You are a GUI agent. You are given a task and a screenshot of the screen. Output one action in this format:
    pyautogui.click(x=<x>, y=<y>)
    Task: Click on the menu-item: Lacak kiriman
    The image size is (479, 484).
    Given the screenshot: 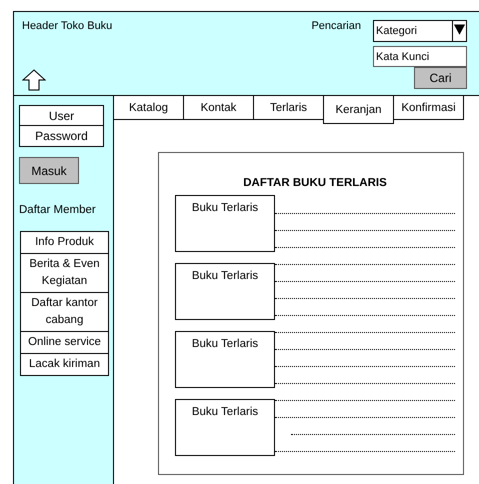 What is the action you would take?
    pyautogui.click(x=64, y=364)
    